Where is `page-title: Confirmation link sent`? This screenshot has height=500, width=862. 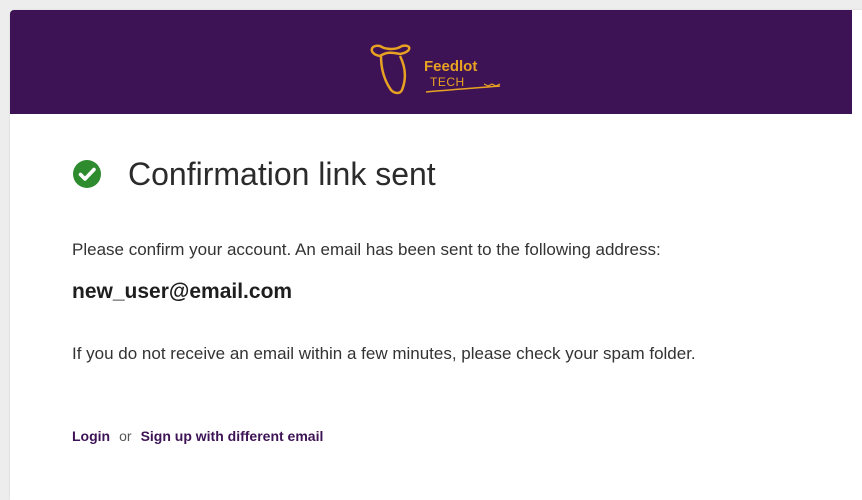
page-title: Confirmation link sent is located at coordinates (282, 173).